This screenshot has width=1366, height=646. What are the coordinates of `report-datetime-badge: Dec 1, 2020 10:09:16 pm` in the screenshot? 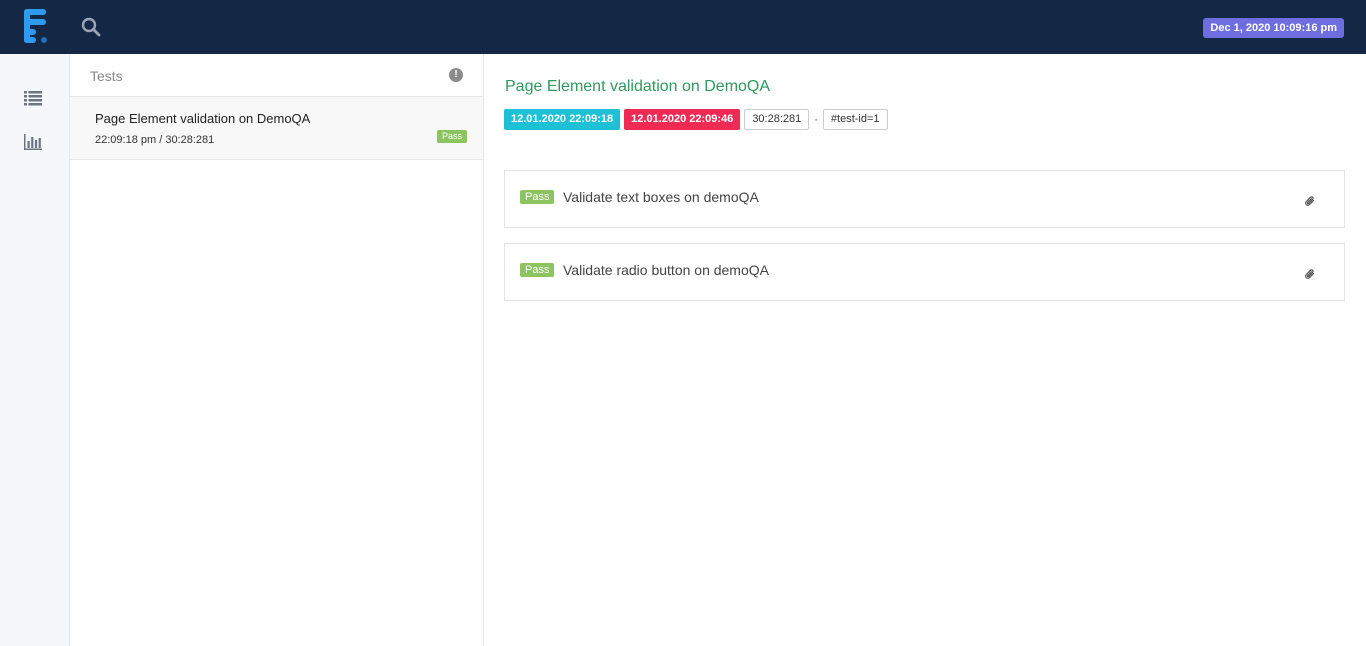 It's located at (1273, 28).